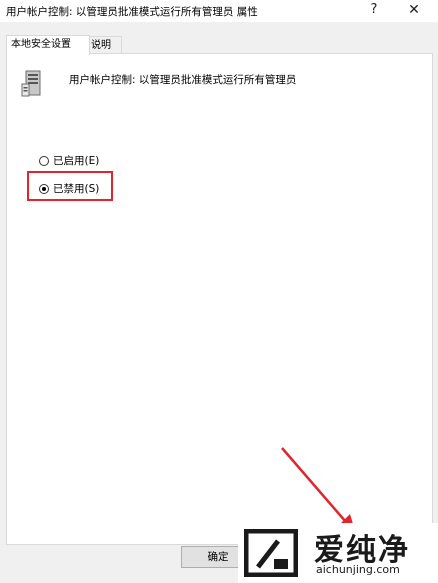 The width and height of the screenshot is (438, 583). What do you see at coordinates (414, 10) in the screenshot?
I see `close-button: ✕` at bounding box center [414, 10].